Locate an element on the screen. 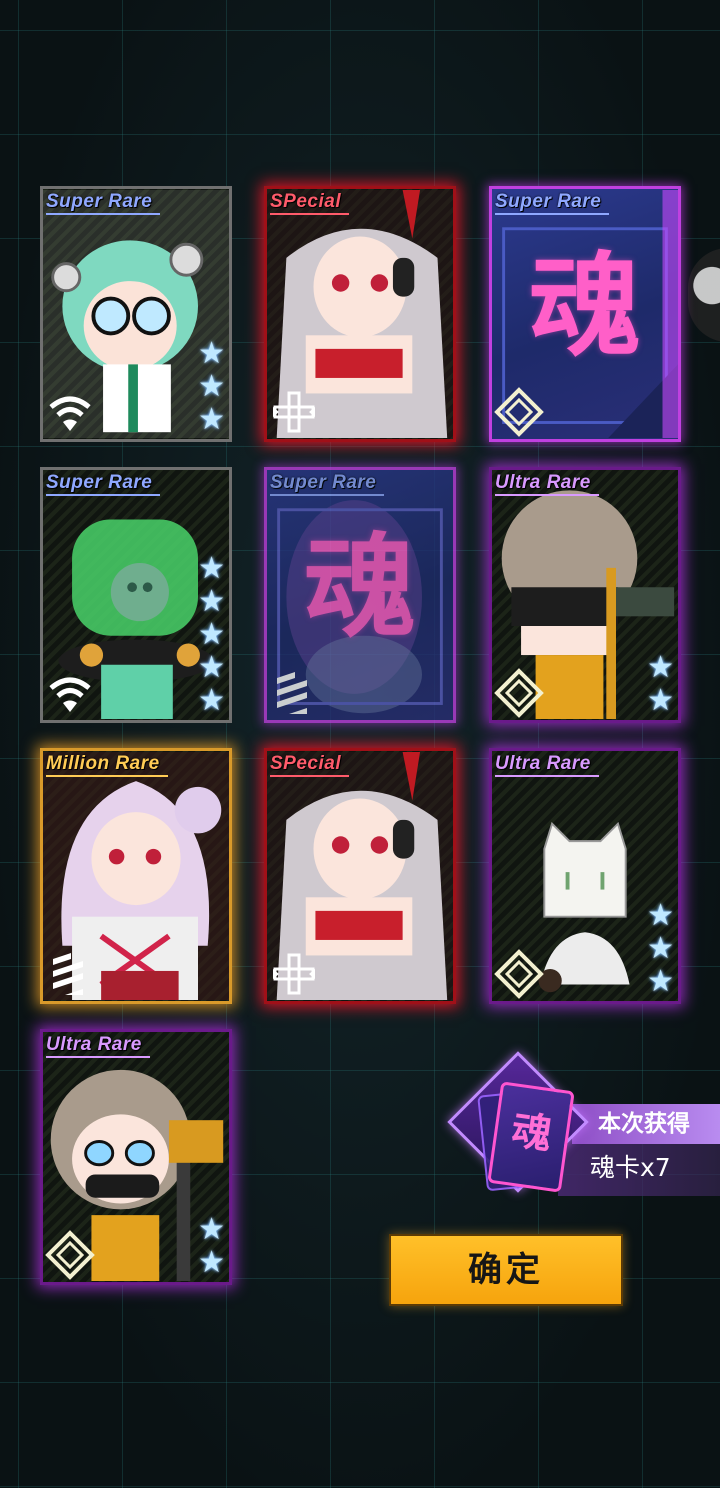  rarity-label: Million Rare is located at coordinates (107, 765).